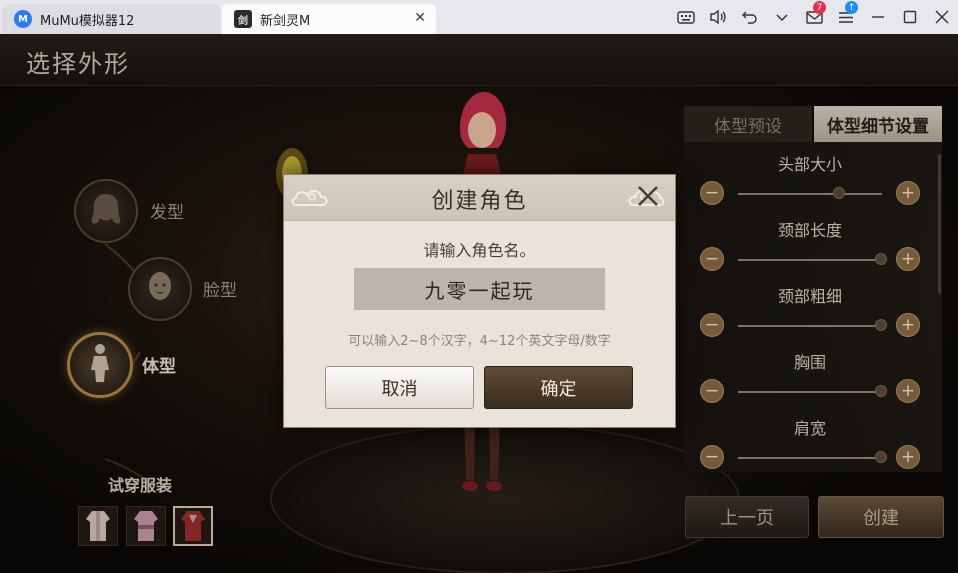  Describe the element at coordinates (479, 289) in the screenshot. I see `character-name-input` at that location.